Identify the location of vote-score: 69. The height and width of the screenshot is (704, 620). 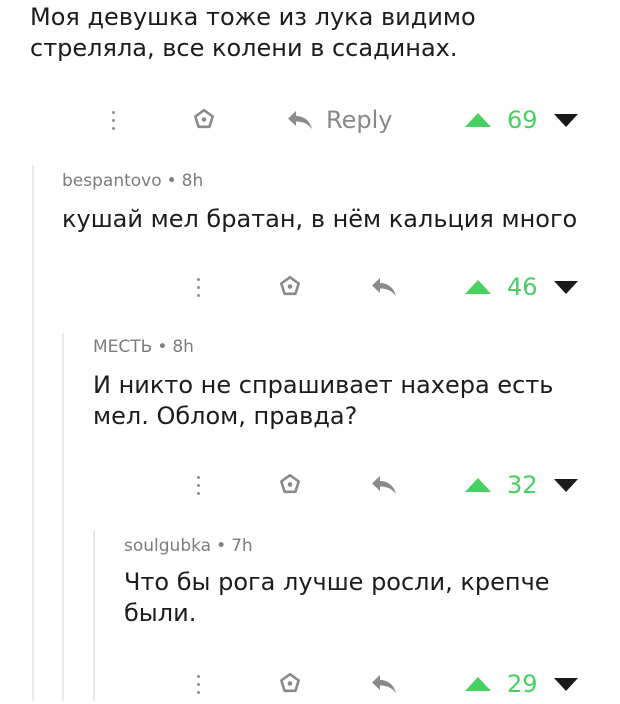
(522, 120).